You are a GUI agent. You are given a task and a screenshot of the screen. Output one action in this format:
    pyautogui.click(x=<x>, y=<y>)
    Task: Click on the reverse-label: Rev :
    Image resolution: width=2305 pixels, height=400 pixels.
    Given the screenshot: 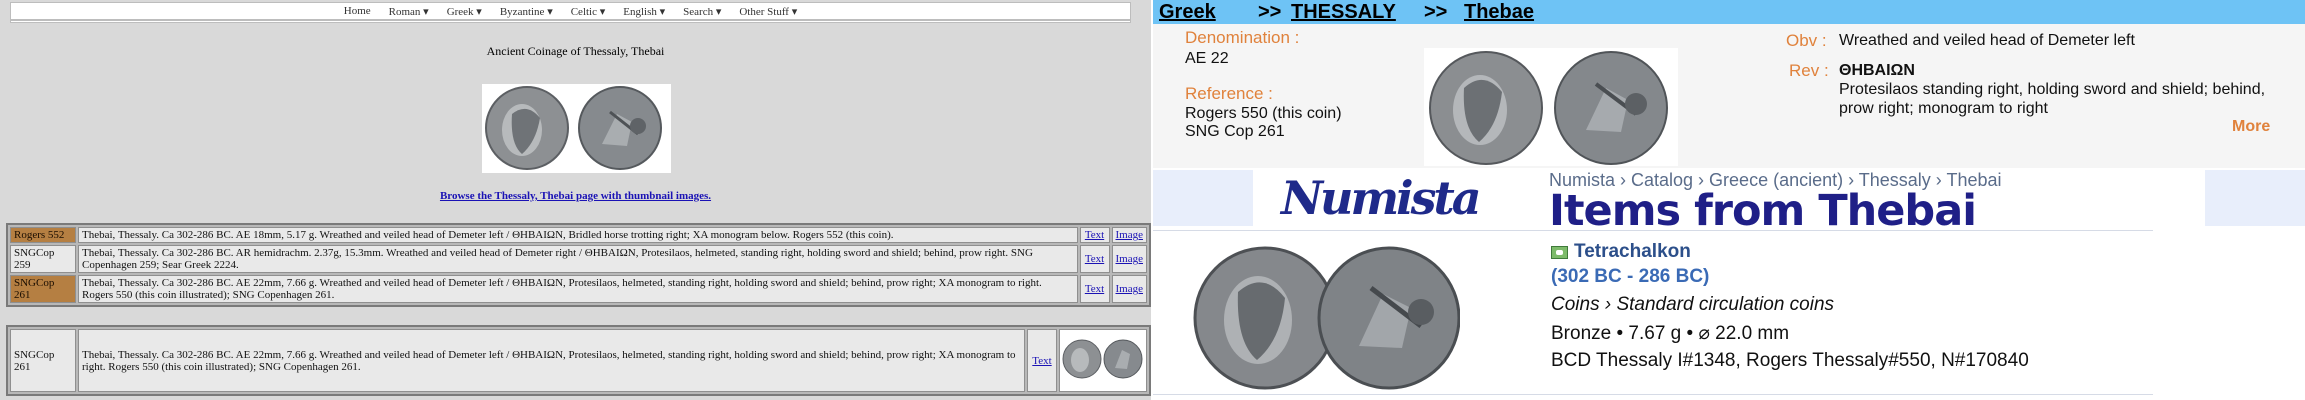 What is the action you would take?
    pyautogui.click(x=1809, y=70)
    